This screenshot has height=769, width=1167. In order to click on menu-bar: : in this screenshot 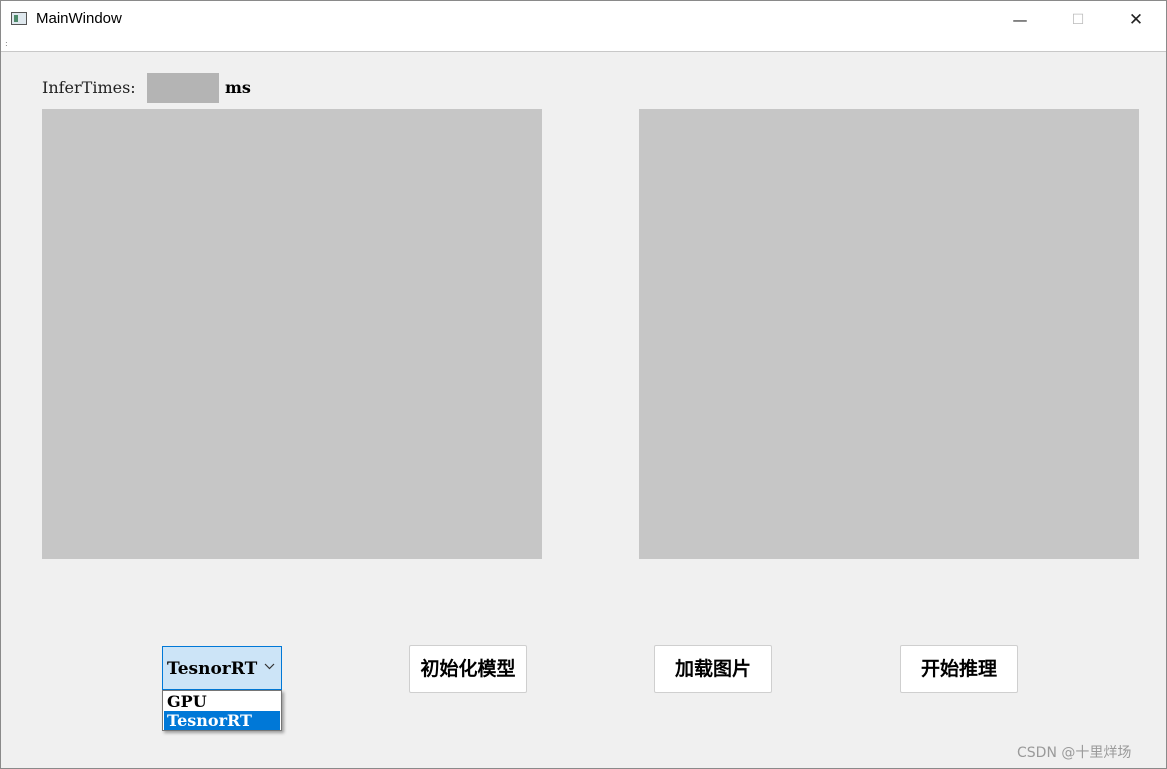, I will do `click(583, 45)`.